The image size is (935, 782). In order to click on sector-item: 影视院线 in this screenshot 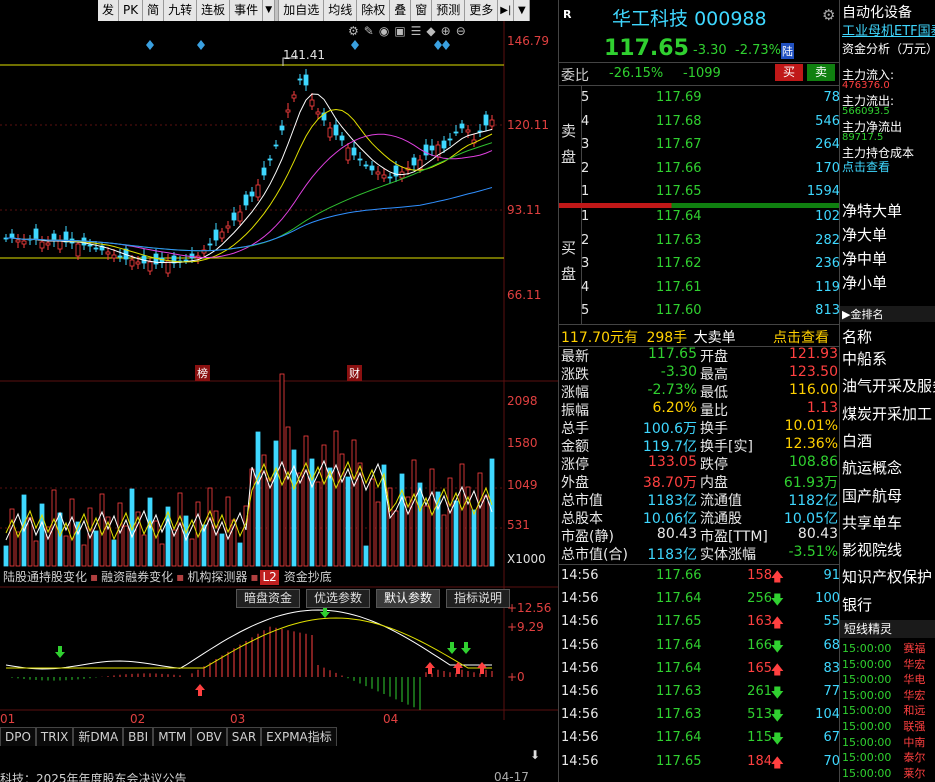, I will do `click(872, 549)`.